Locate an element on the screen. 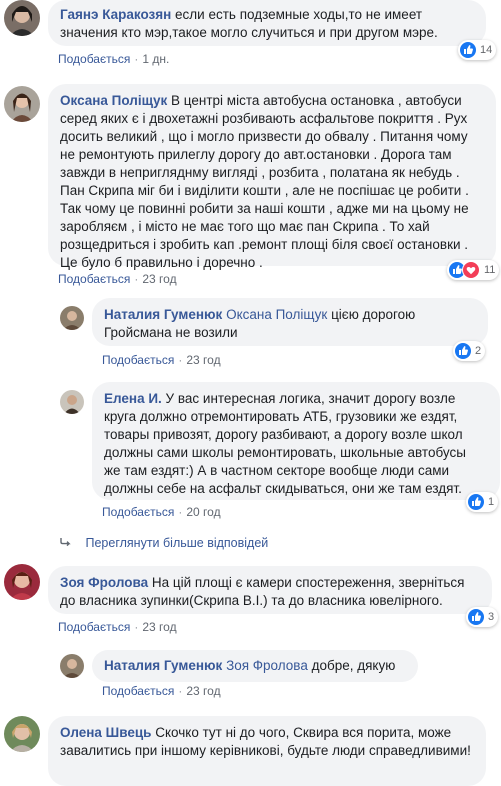 This screenshot has height=786, width=501. reactions-count: 1 is located at coordinates (482, 502).